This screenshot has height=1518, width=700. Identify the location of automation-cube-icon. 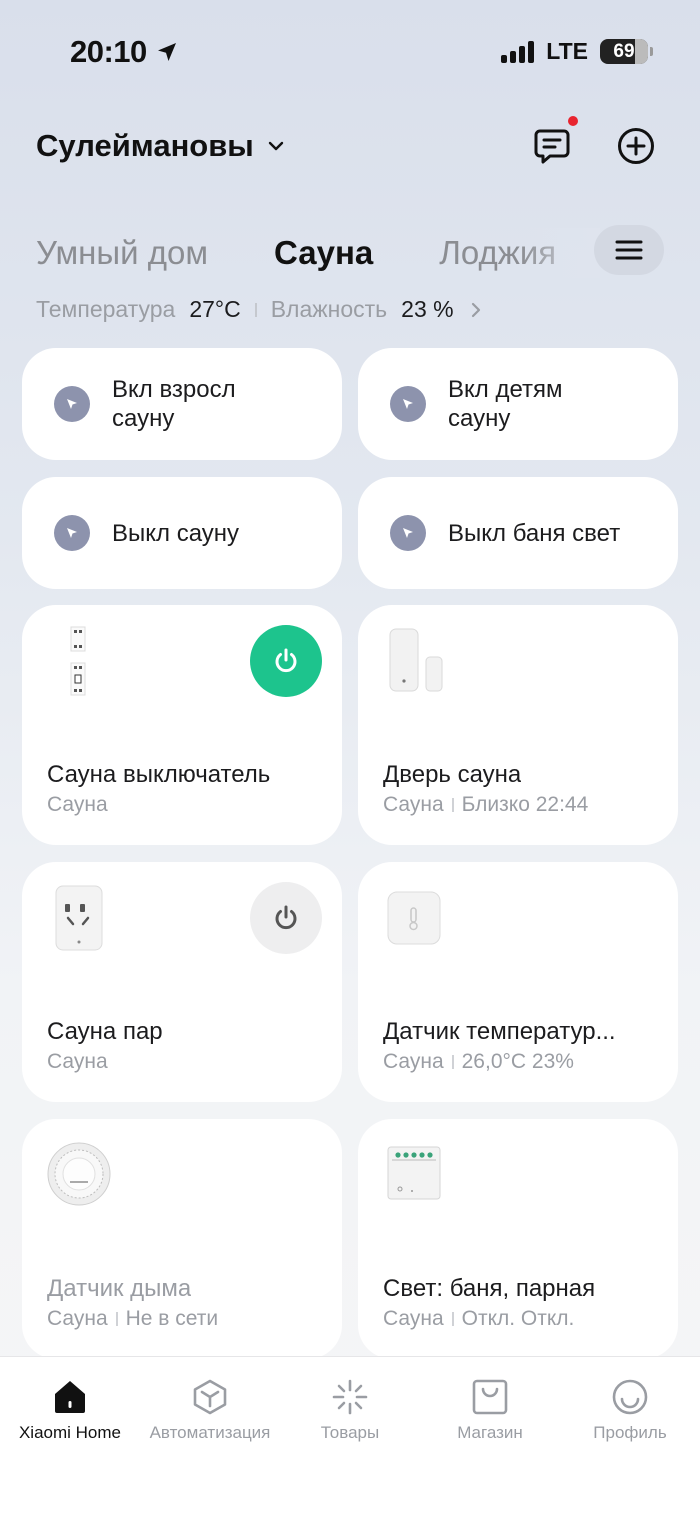
(210, 1397).